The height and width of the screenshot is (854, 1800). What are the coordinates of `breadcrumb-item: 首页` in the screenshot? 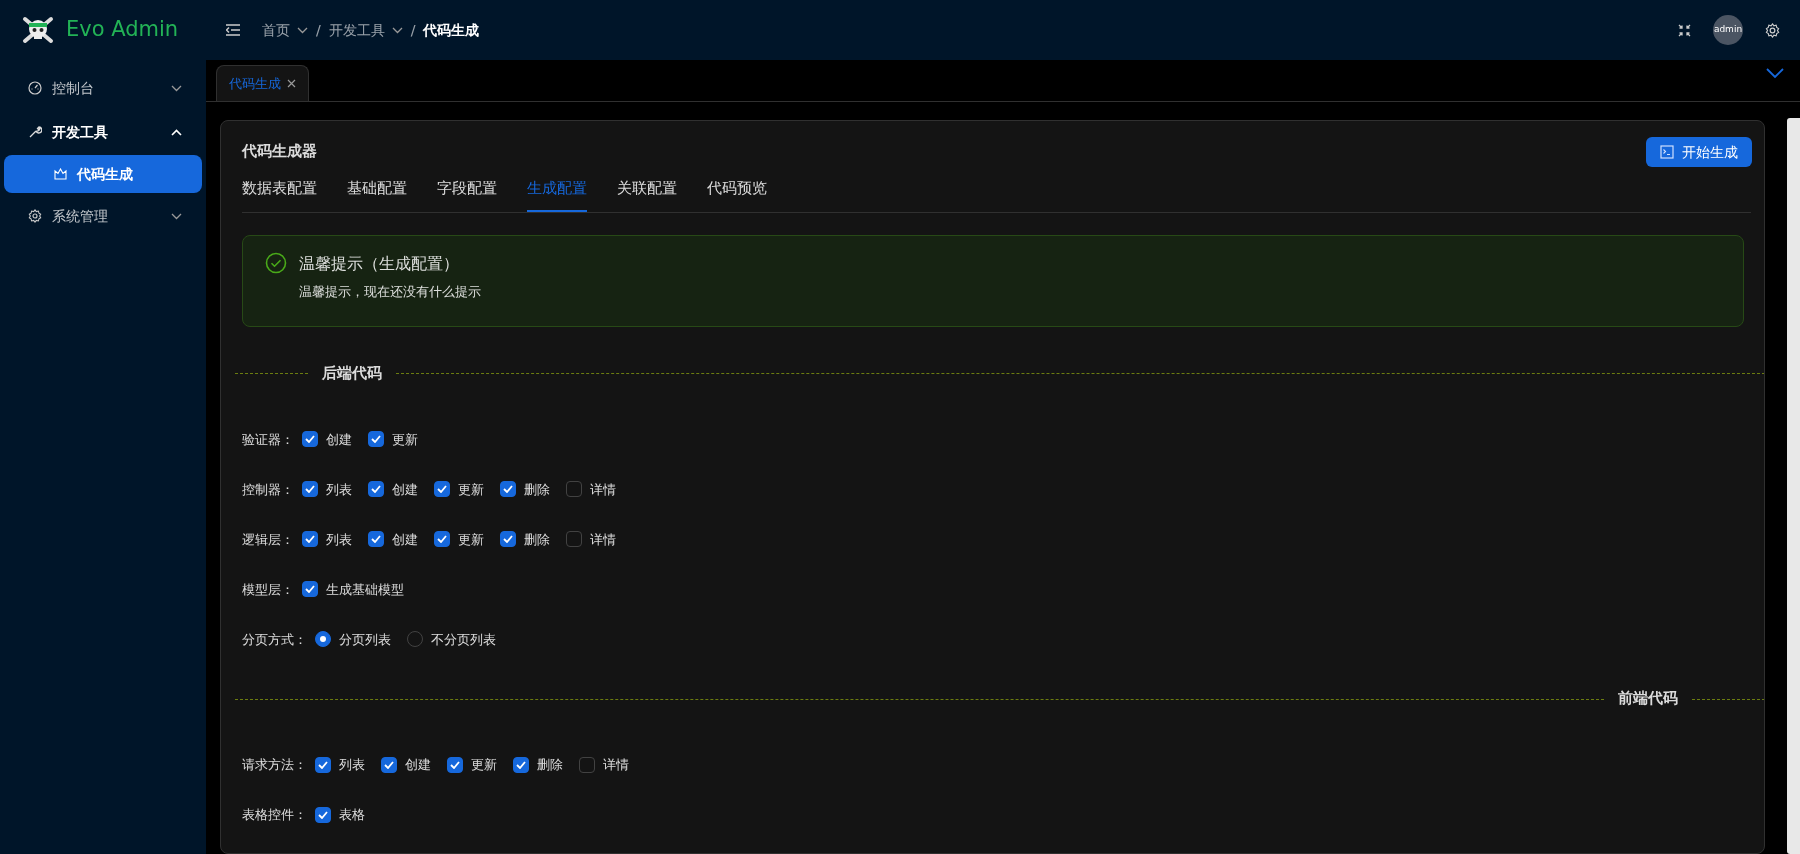 It's located at (285, 30).